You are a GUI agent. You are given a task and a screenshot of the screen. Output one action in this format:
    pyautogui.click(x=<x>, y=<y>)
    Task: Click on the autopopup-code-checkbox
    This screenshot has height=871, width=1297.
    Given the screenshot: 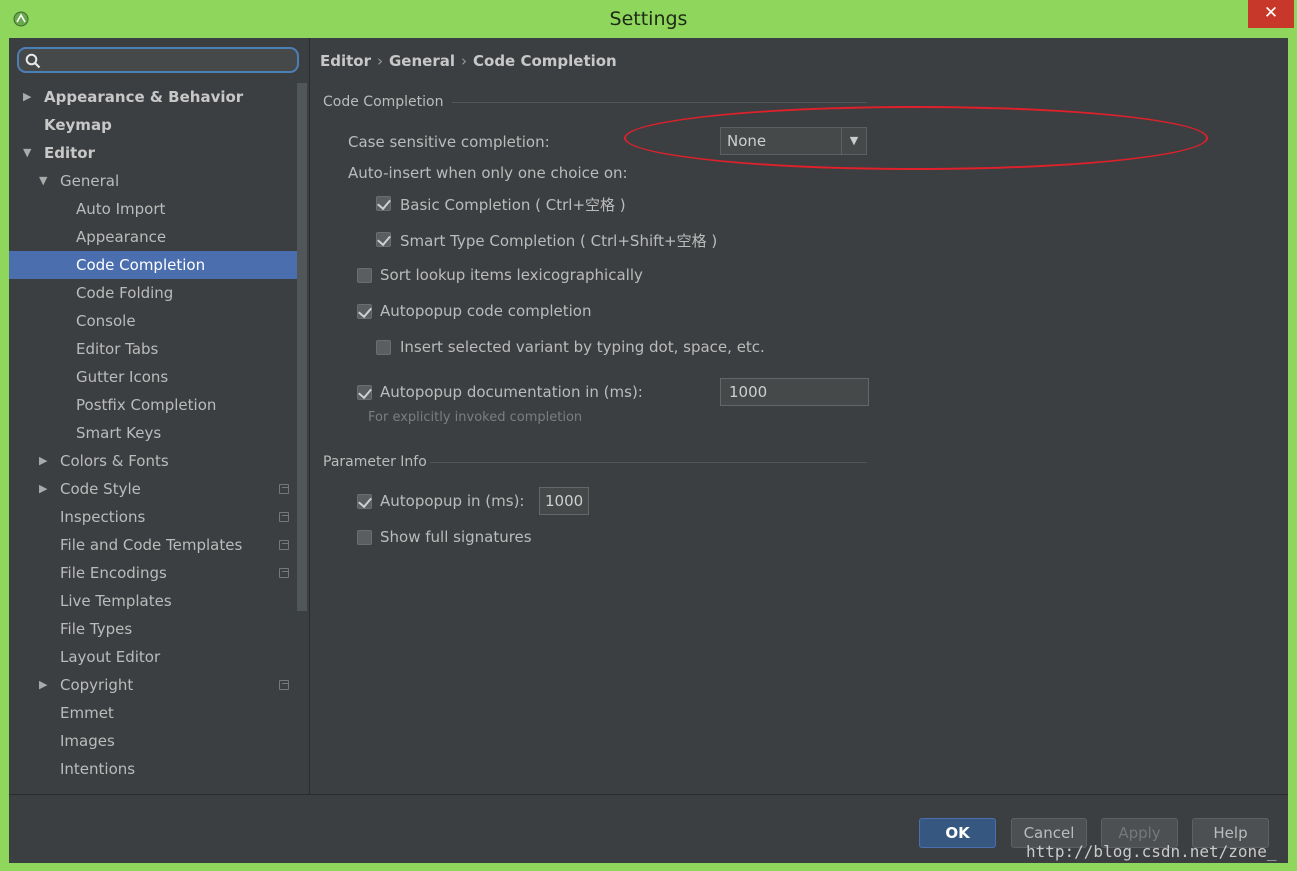 What is the action you would take?
    pyautogui.click(x=364, y=311)
    